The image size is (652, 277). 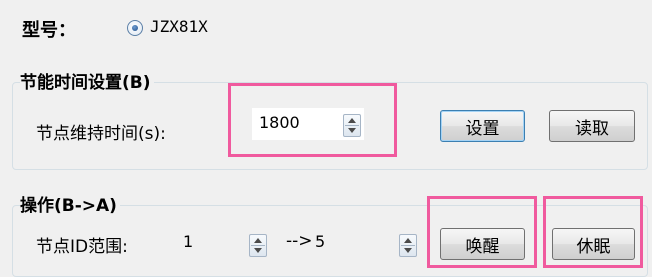 What do you see at coordinates (592, 126) in the screenshot?
I see `read-button: 读取` at bounding box center [592, 126].